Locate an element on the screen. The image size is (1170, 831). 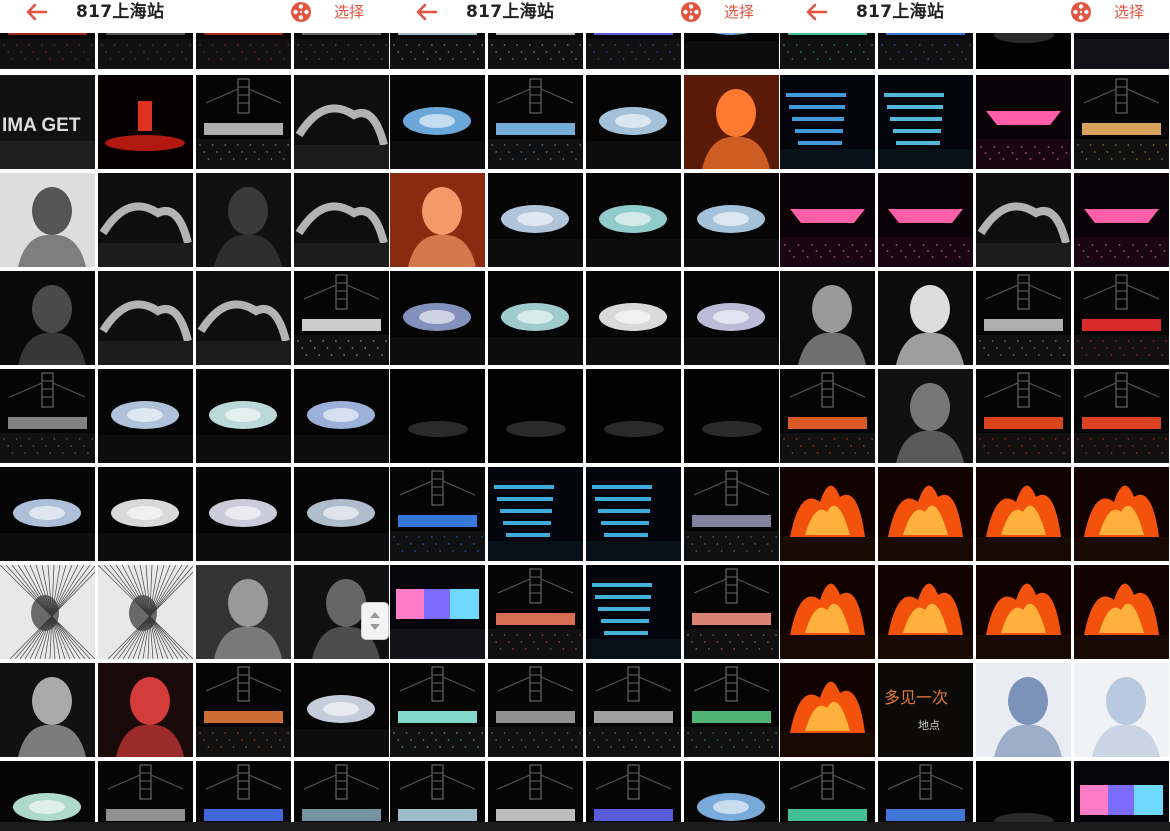
scroll-handle is located at coordinates (375, 621).